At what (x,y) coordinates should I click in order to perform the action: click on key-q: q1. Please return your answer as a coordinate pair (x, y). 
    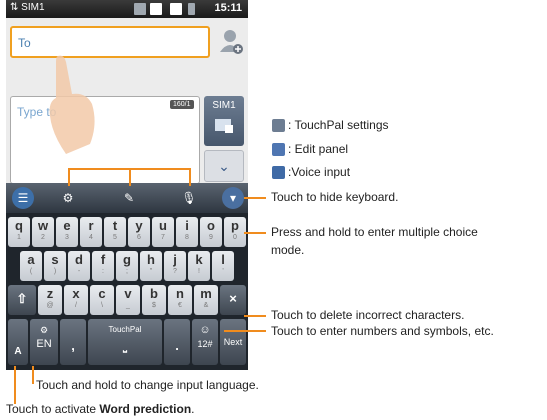
    Looking at the image, I should click on (19, 232).